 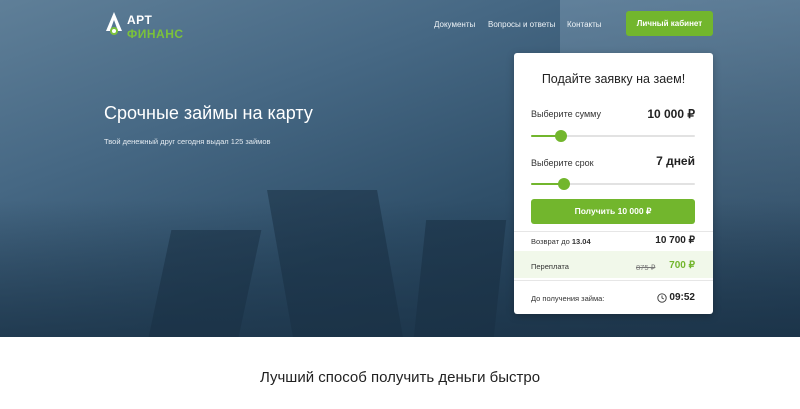 What do you see at coordinates (662, 298) in the screenshot?
I see `clock-icon` at bounding box center [662, 298].